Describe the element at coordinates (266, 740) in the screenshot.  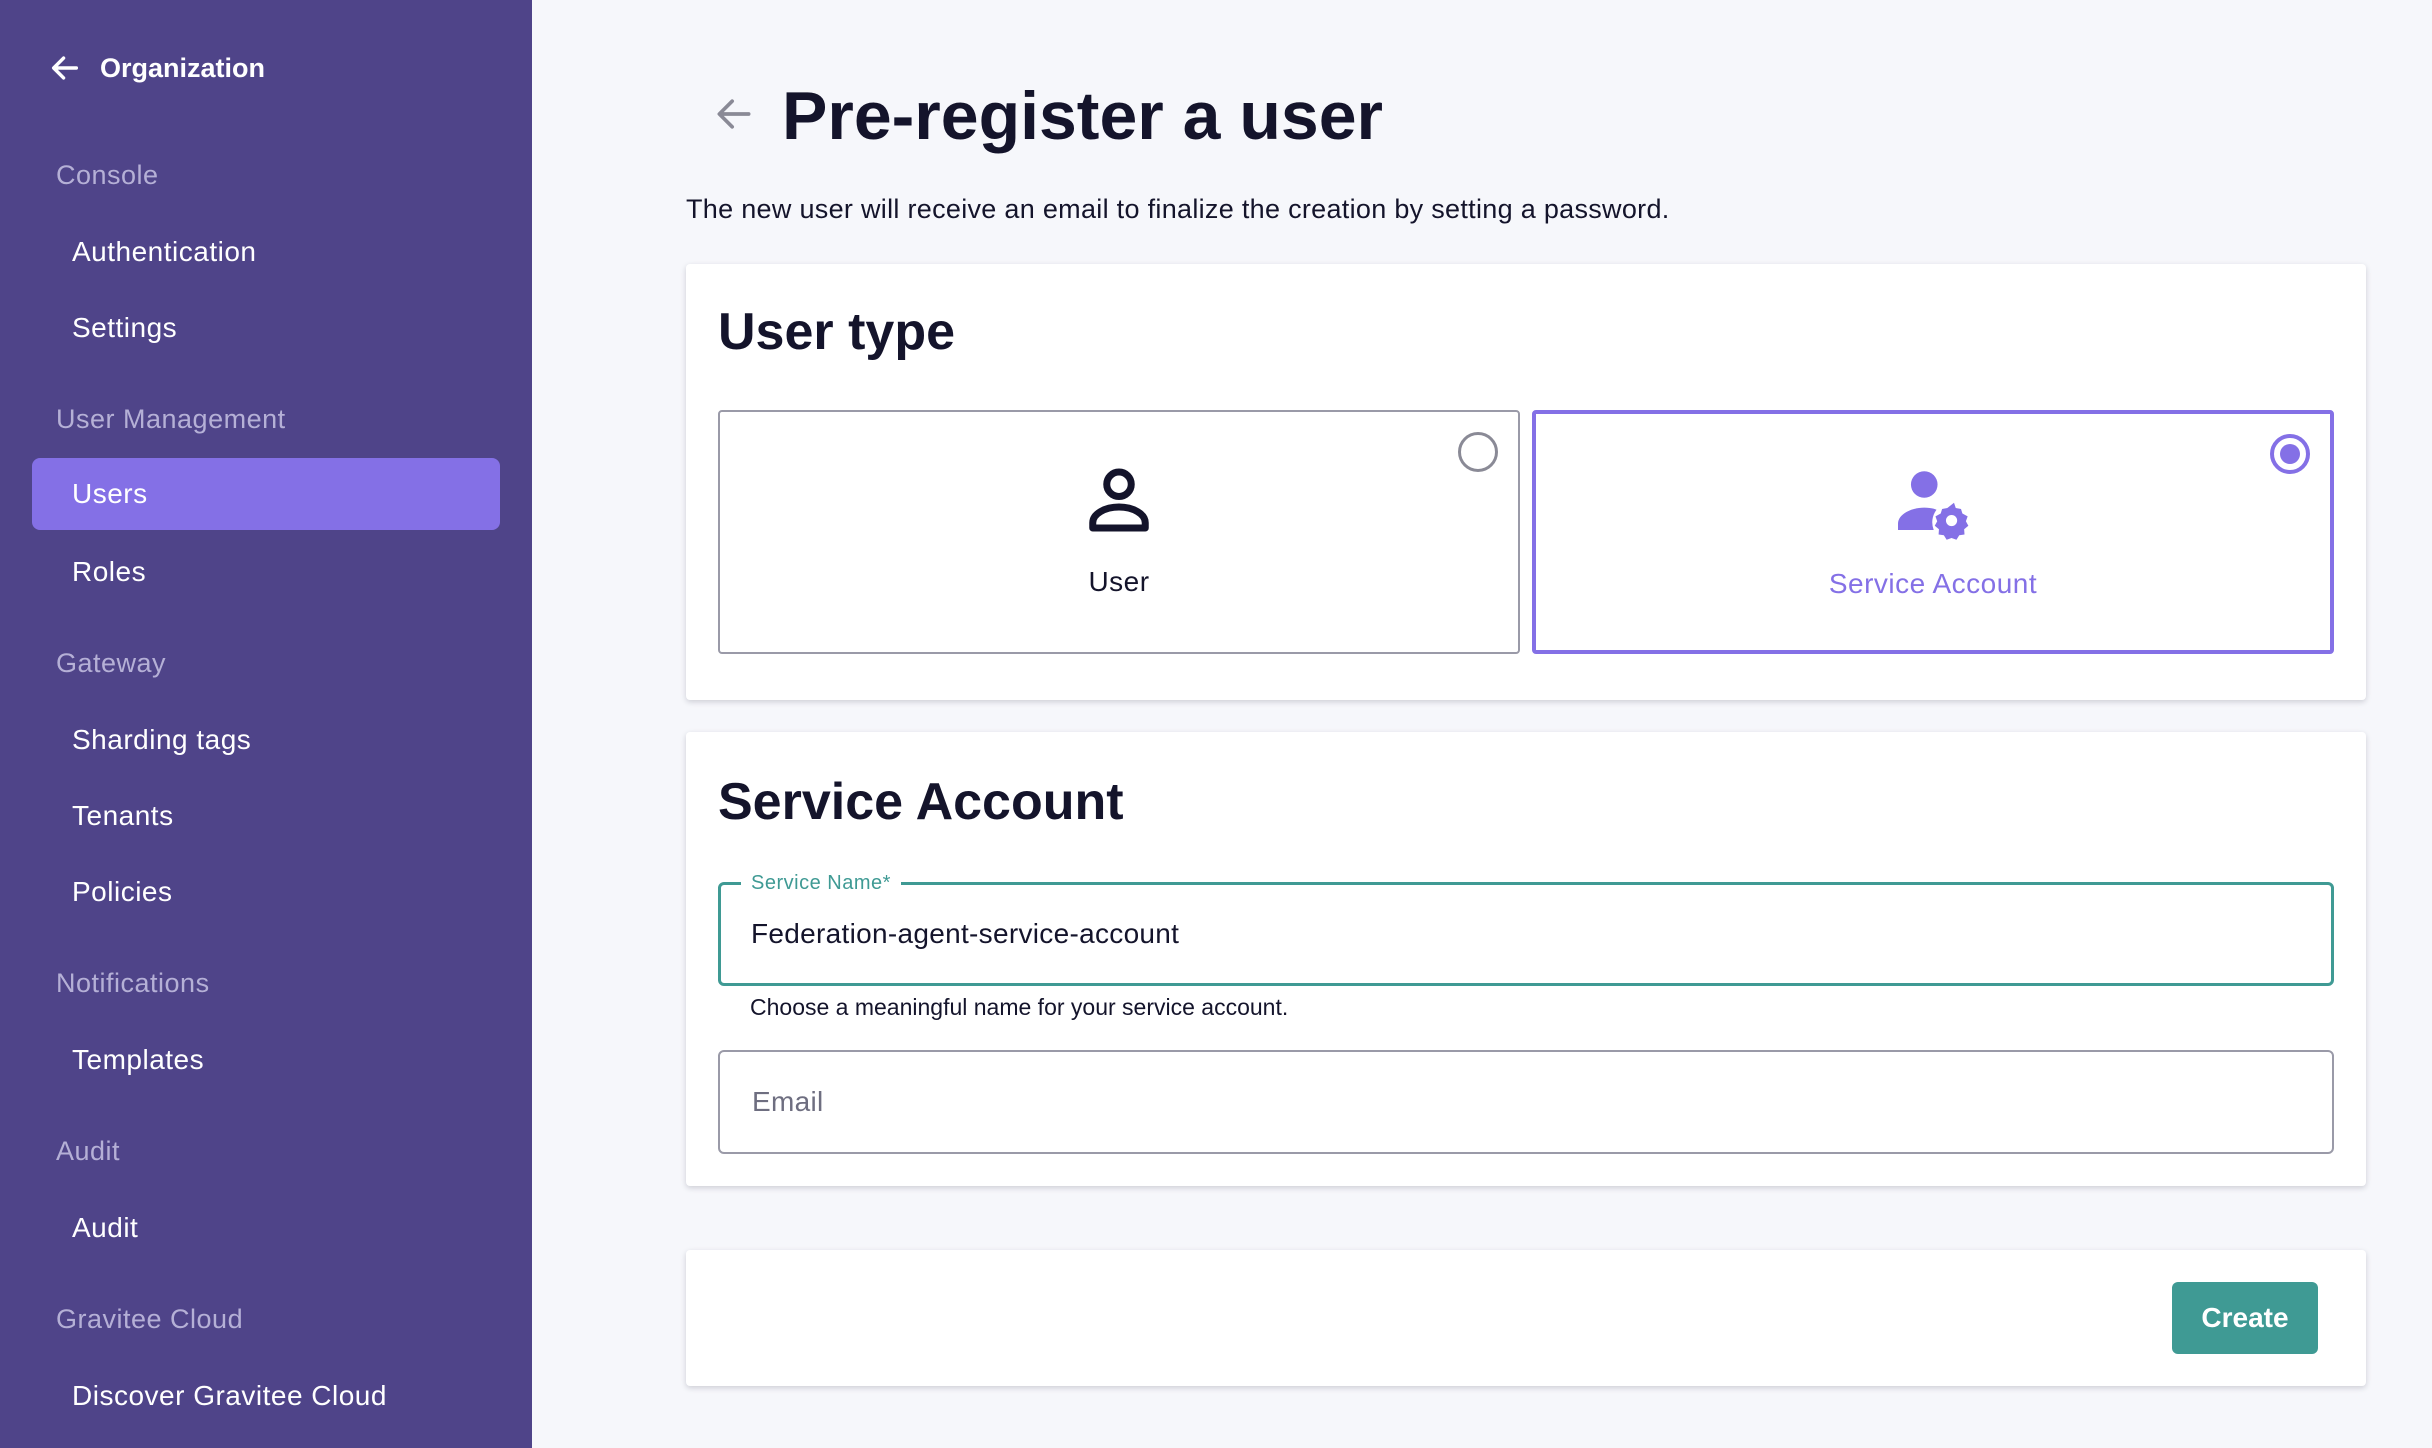
I see `sidebar-item-sharding-tags: Sharding tags` at that location.